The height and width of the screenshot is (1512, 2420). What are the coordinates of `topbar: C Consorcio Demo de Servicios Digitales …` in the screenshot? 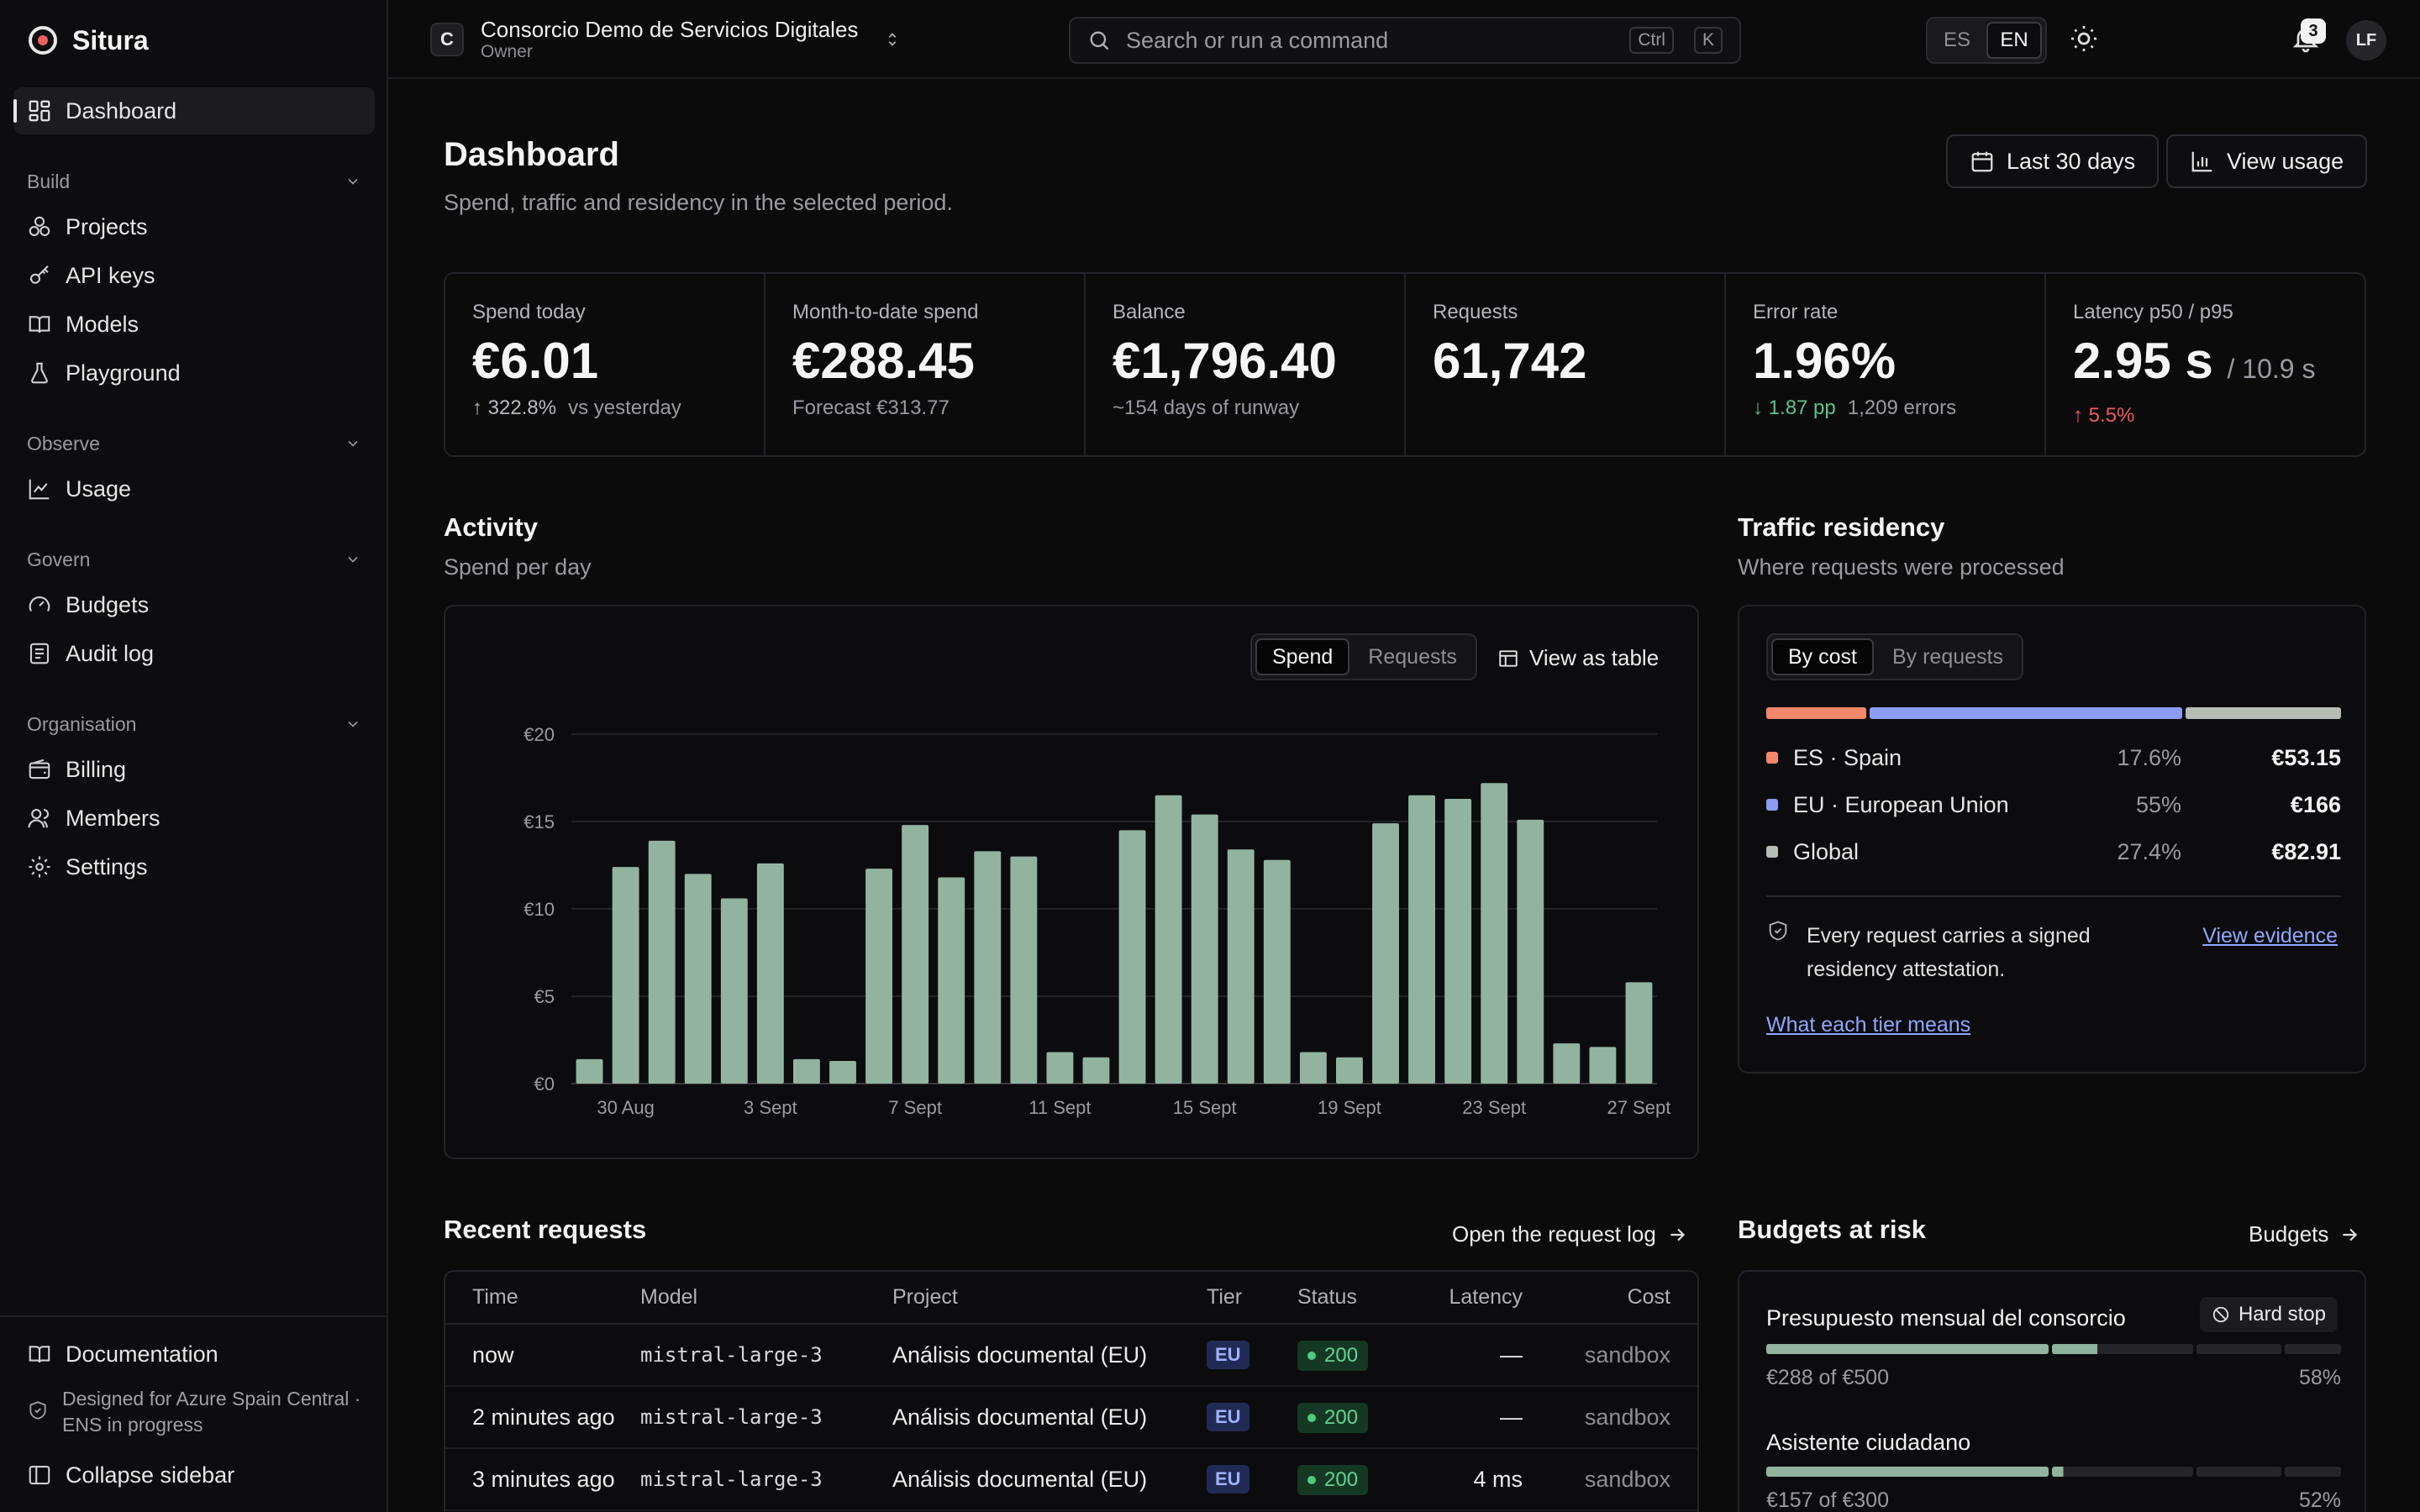 It's located at (1404, 39).